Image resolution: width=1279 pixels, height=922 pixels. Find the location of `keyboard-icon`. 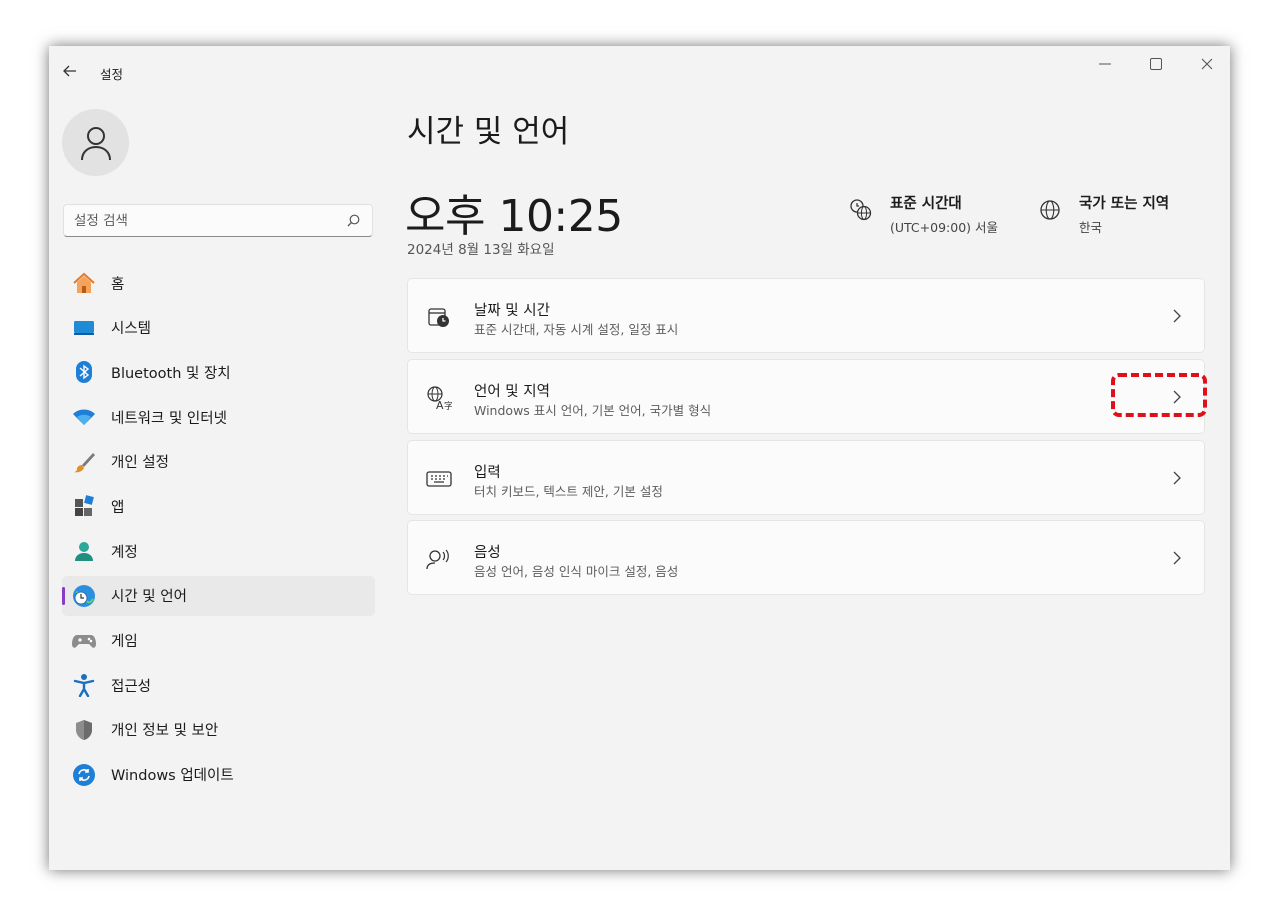

keyboard-icon is located at coordinates (439, 479).